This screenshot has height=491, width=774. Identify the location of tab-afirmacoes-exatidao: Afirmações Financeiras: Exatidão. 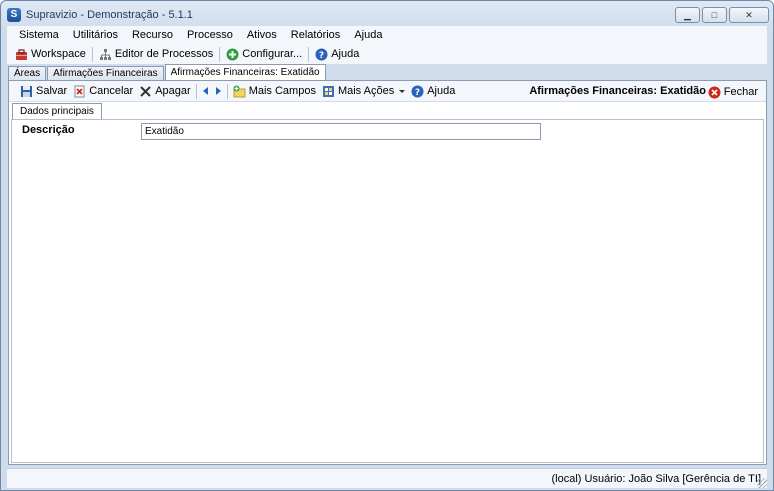
(245, 72).